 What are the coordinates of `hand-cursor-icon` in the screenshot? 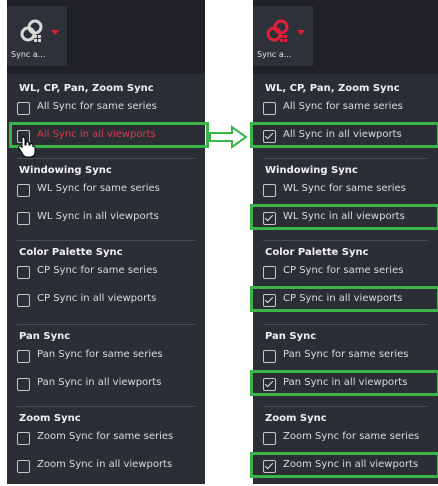 It's located at (27, 147).